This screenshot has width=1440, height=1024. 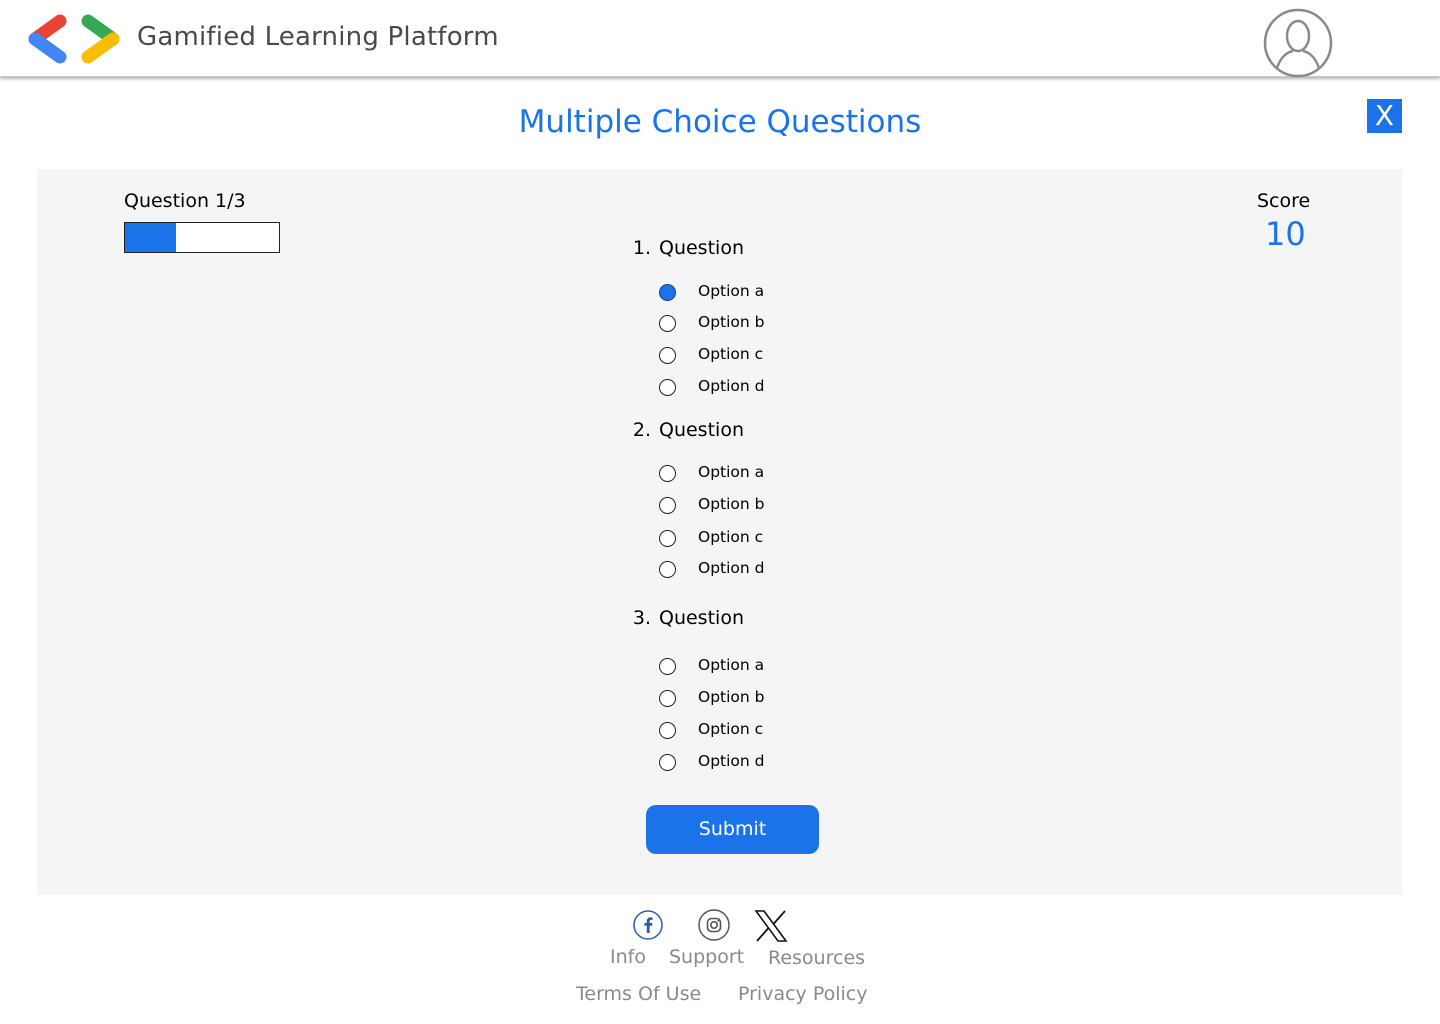 What do you see at coordinates (641, 618) in the screenshot?
I see `question-number: 3.` at bounding box center [641, 618].